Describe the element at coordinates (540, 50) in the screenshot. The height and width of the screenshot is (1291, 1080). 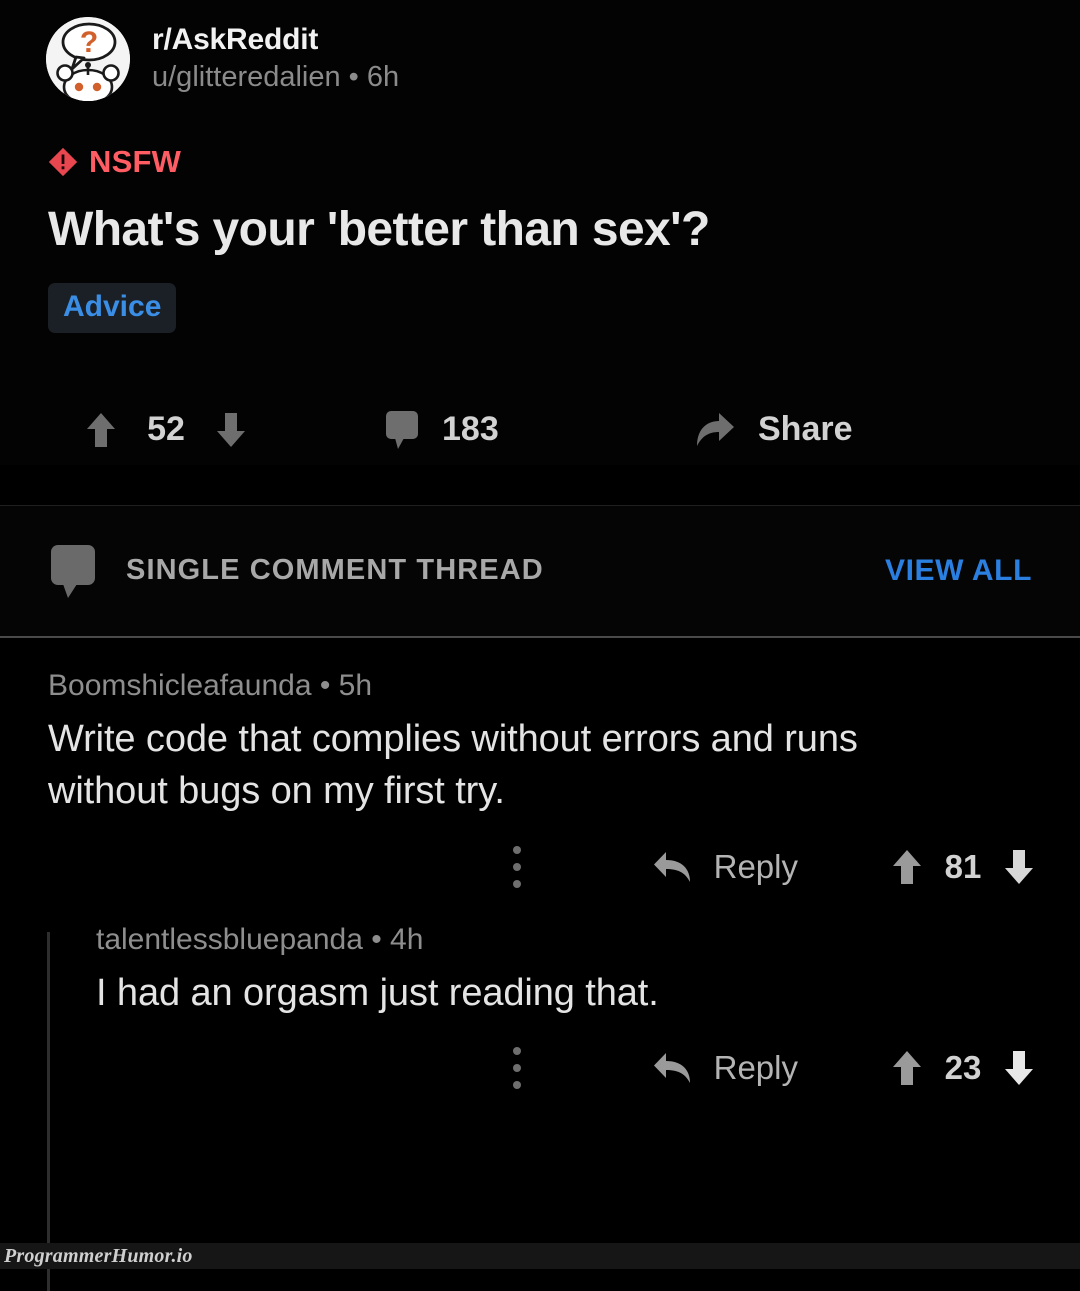
I see `post-header: ? r/AskReddit u/glitteredalien • 6h` at that location.